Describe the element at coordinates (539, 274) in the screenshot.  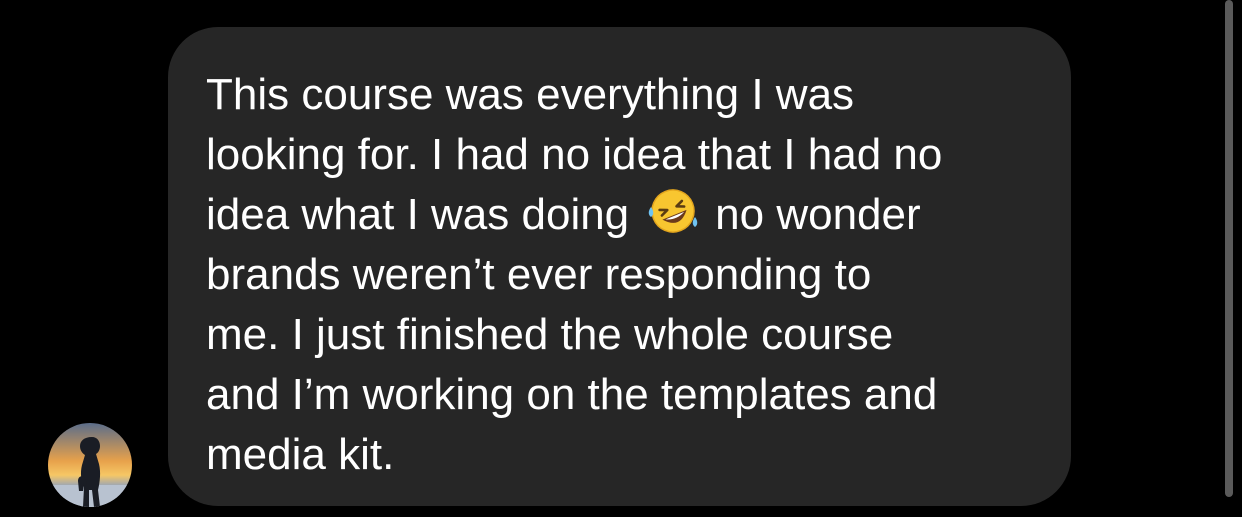
I see `message-line: brands weren’t ever responding to` at that location.